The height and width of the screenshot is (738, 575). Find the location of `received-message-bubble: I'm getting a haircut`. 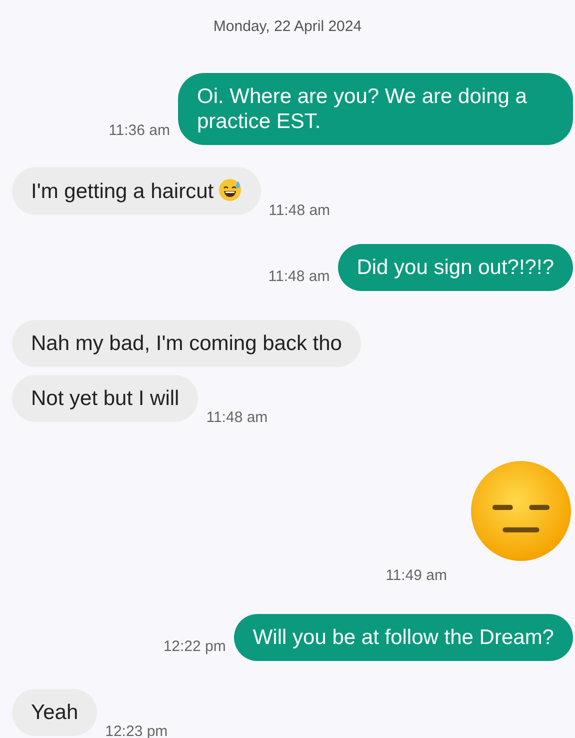

received-message-bubble: I'm getting a haircut is located at coordinates (136, 190).